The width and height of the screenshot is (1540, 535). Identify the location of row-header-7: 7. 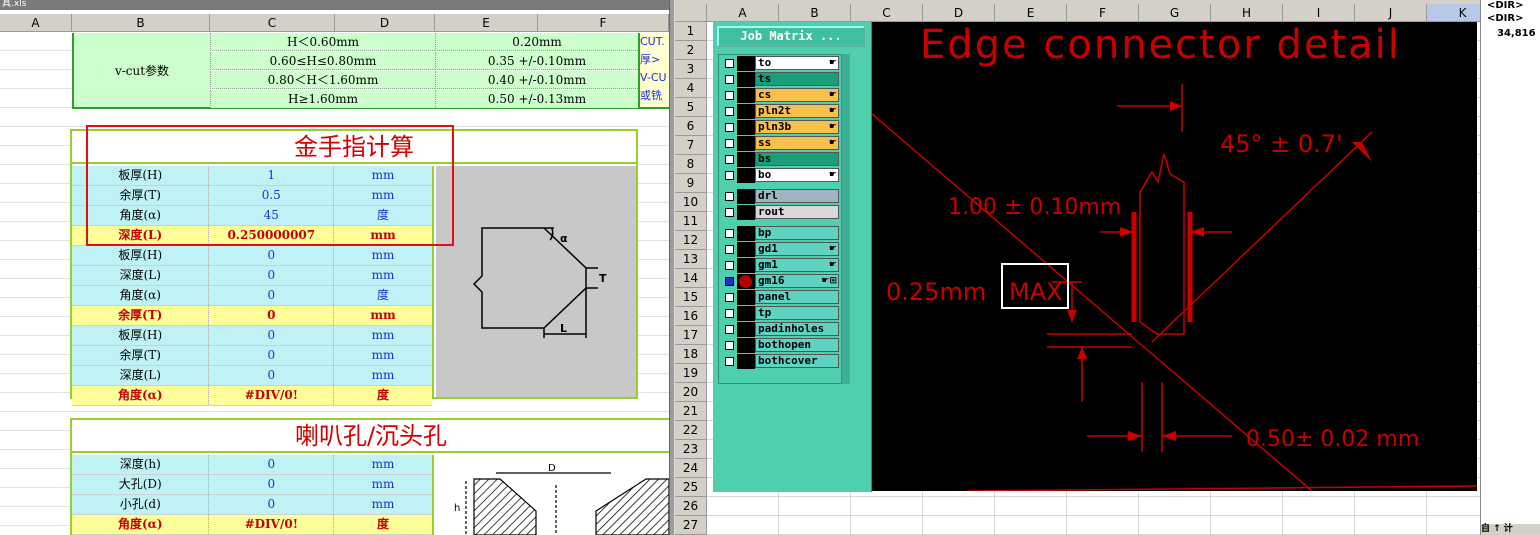
(691, 145).